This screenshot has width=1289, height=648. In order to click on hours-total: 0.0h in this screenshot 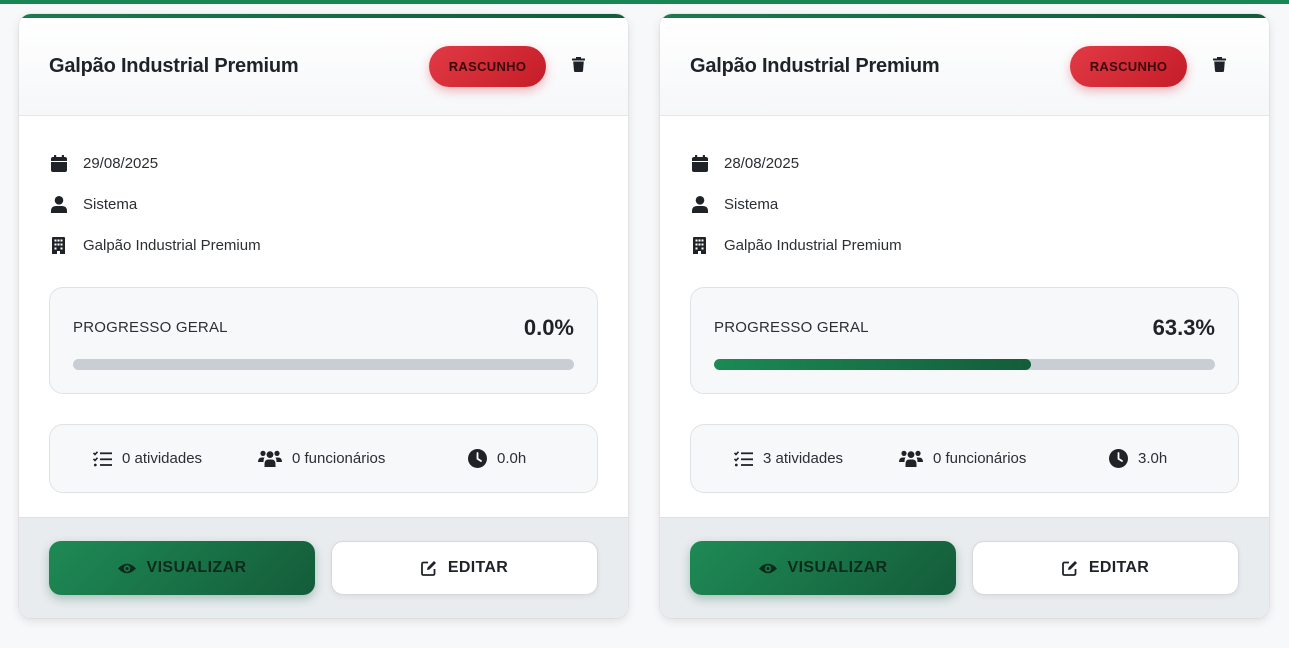, I will do `click(512, 458)`.